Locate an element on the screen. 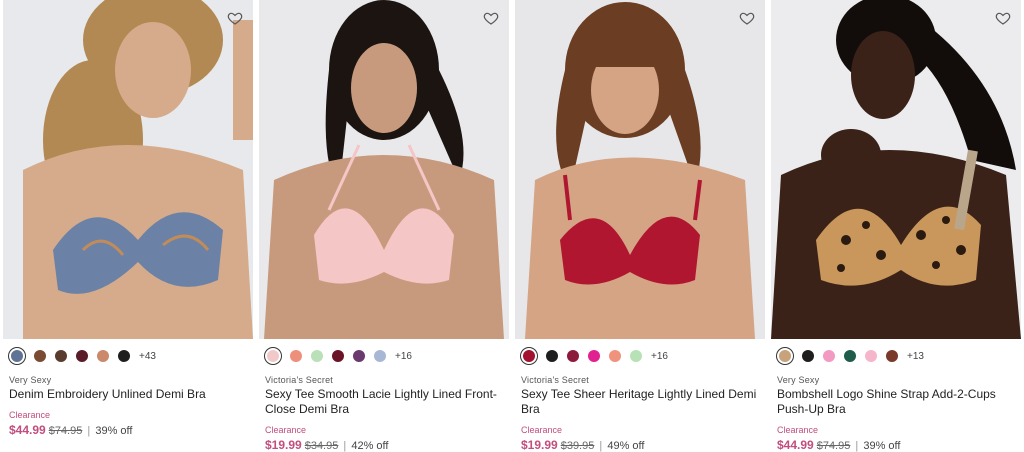 This screenshot has height=452, width=1024. price-row: $19.99 $34.95 | 42% off is located at coordinates (387, 445).